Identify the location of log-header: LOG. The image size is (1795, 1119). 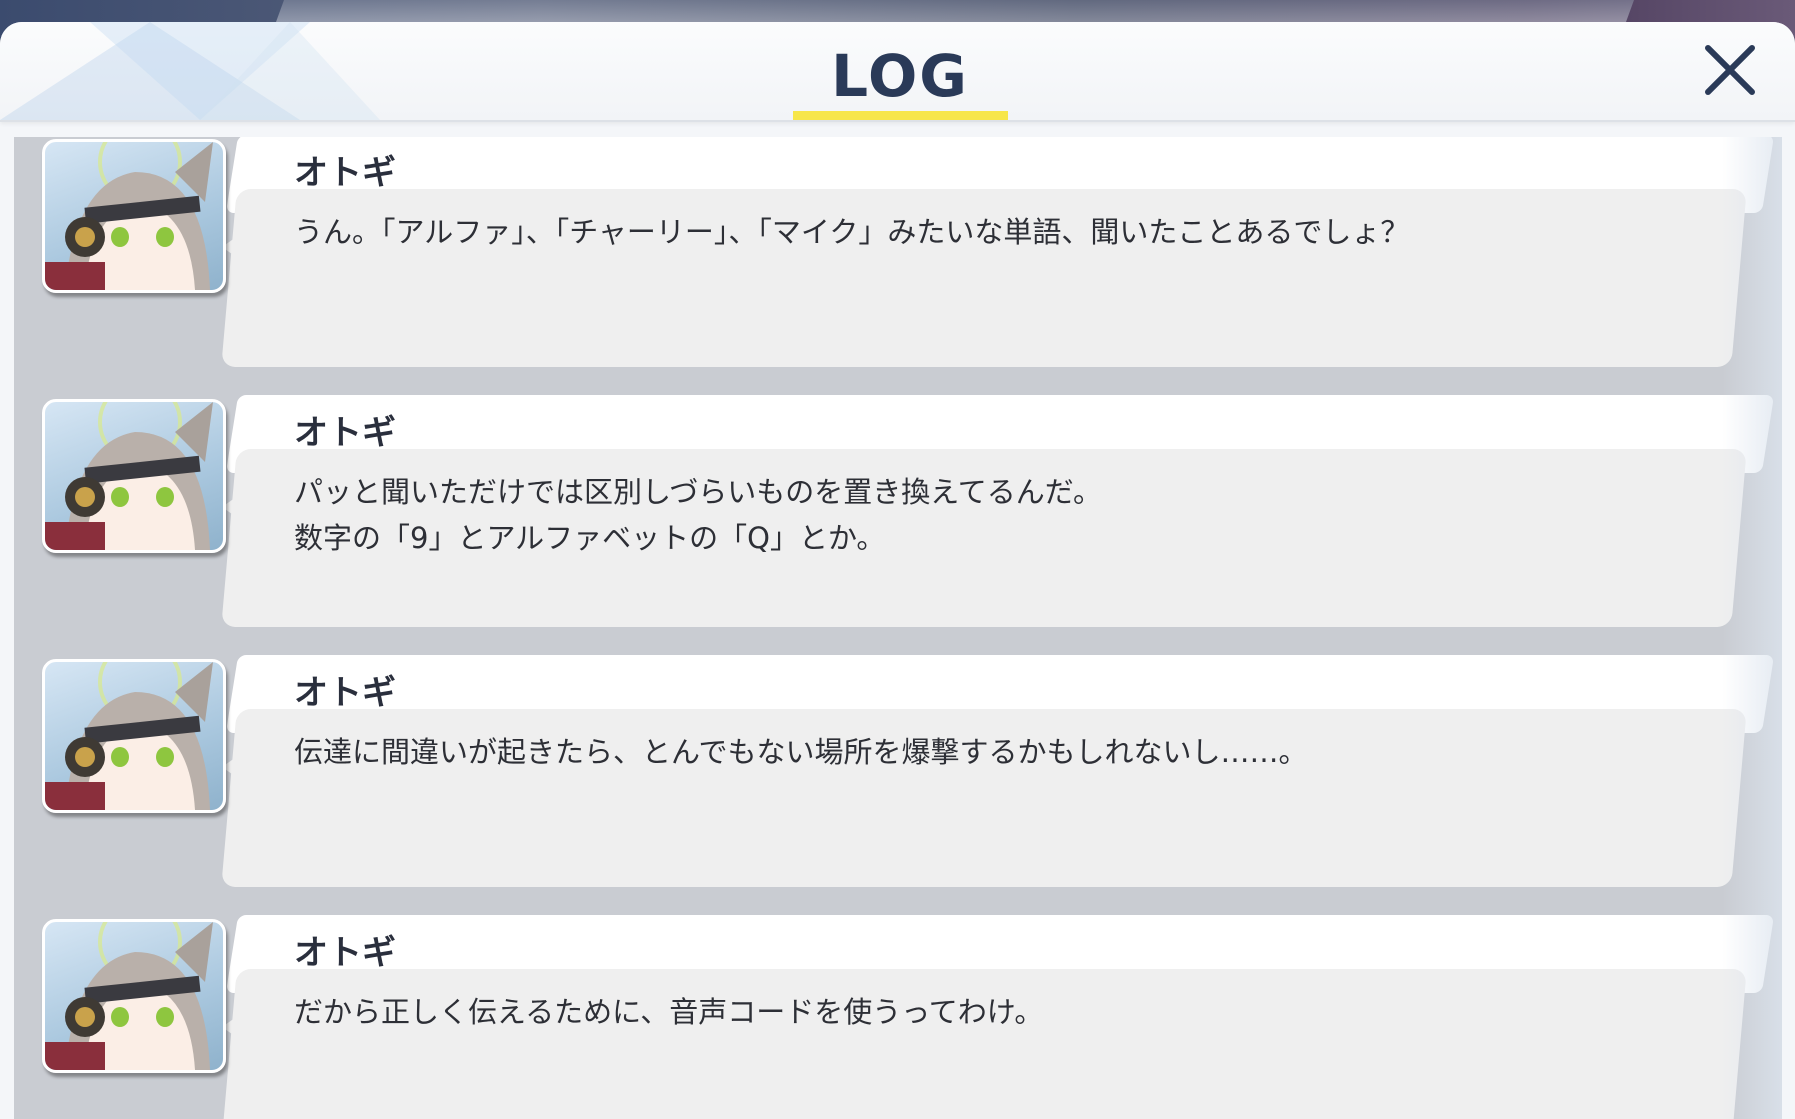
(897, 72).